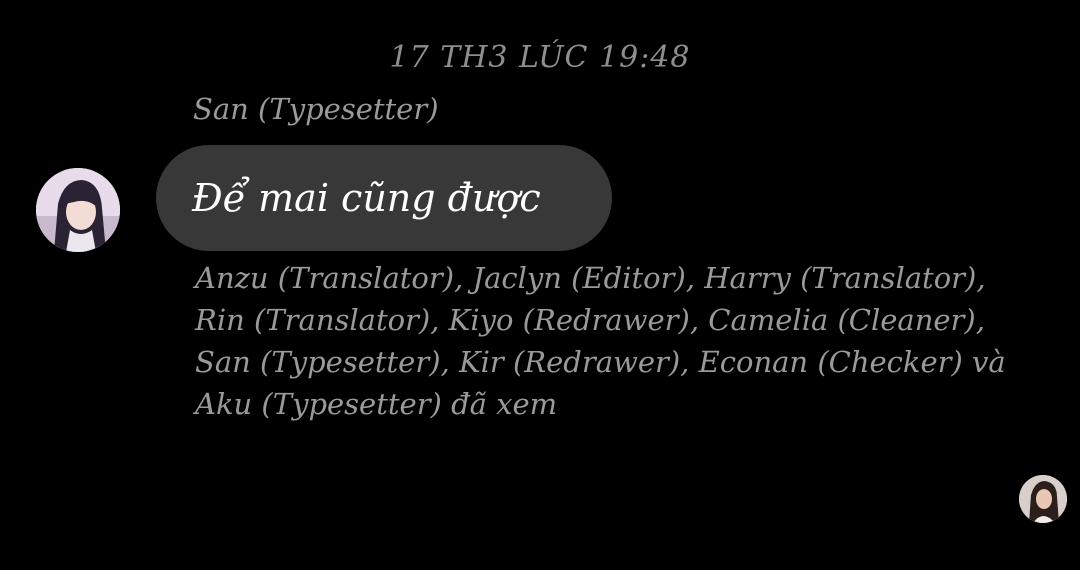  I want to click on sender-avatar, so click(78, 210).